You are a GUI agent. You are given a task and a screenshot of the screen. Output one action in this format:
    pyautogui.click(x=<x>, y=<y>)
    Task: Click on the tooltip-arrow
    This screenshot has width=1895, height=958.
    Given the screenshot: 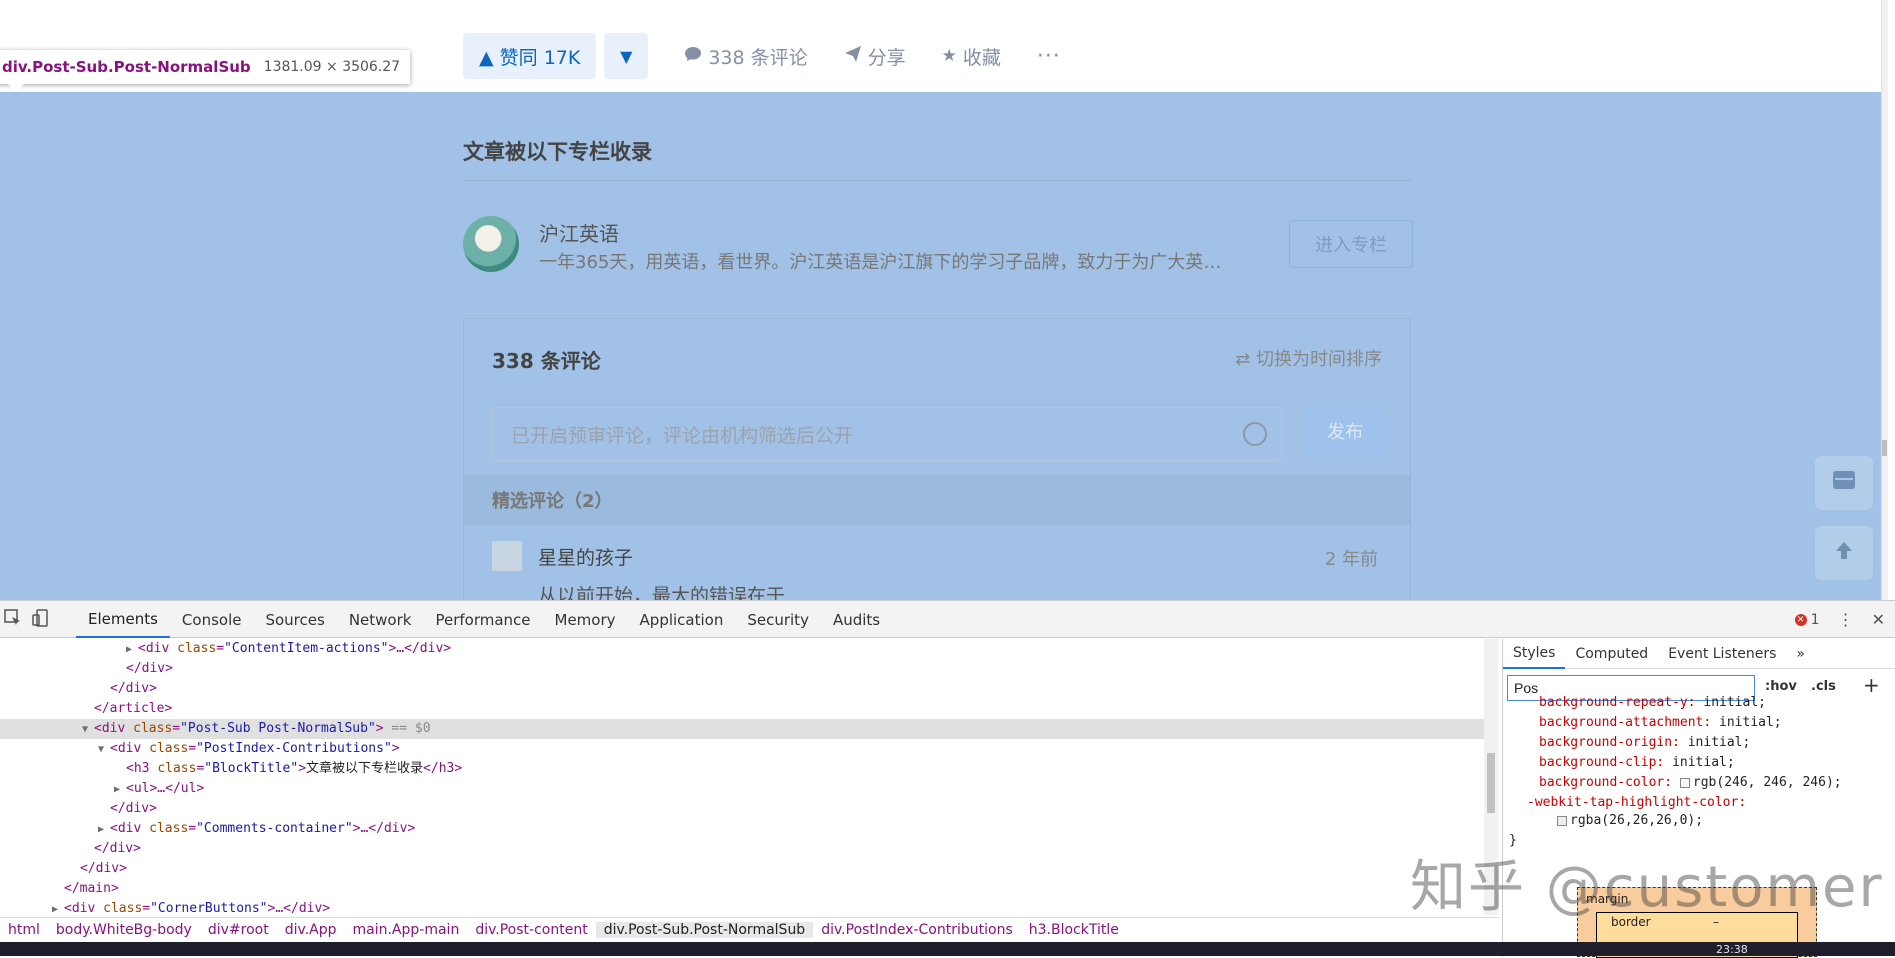 What is the action you would take?
    pyautogui.click(x=16, y=88)
    